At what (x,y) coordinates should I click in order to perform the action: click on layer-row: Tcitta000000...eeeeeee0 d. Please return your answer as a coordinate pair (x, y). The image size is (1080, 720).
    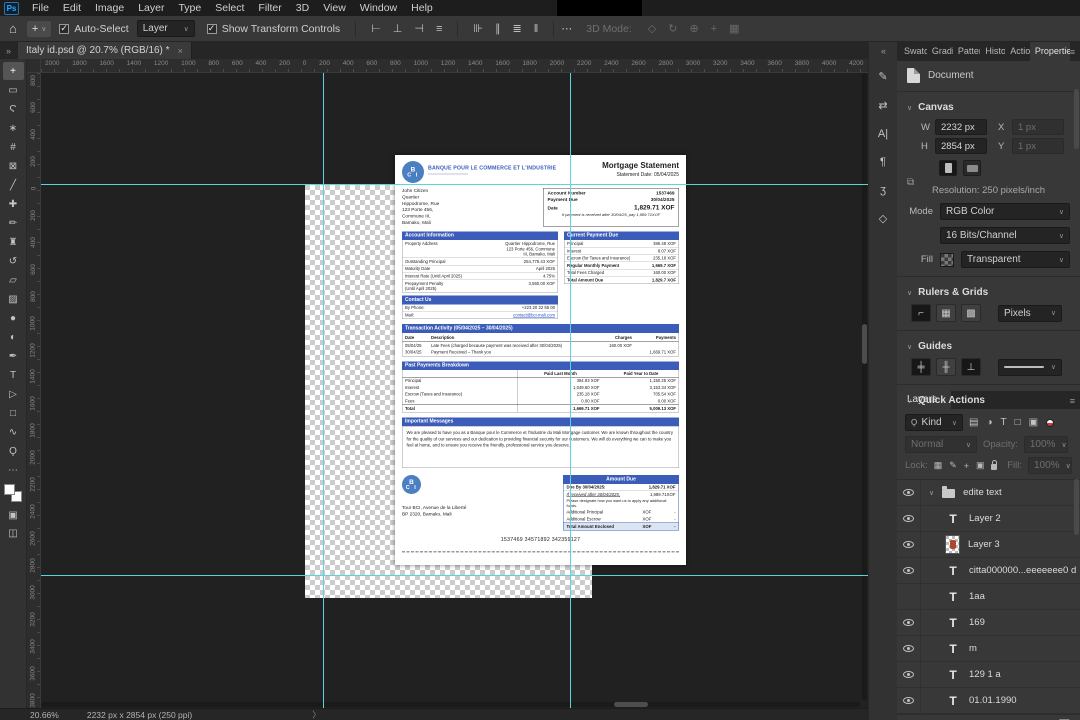
    Looking at the image, I should click on (988, 571).